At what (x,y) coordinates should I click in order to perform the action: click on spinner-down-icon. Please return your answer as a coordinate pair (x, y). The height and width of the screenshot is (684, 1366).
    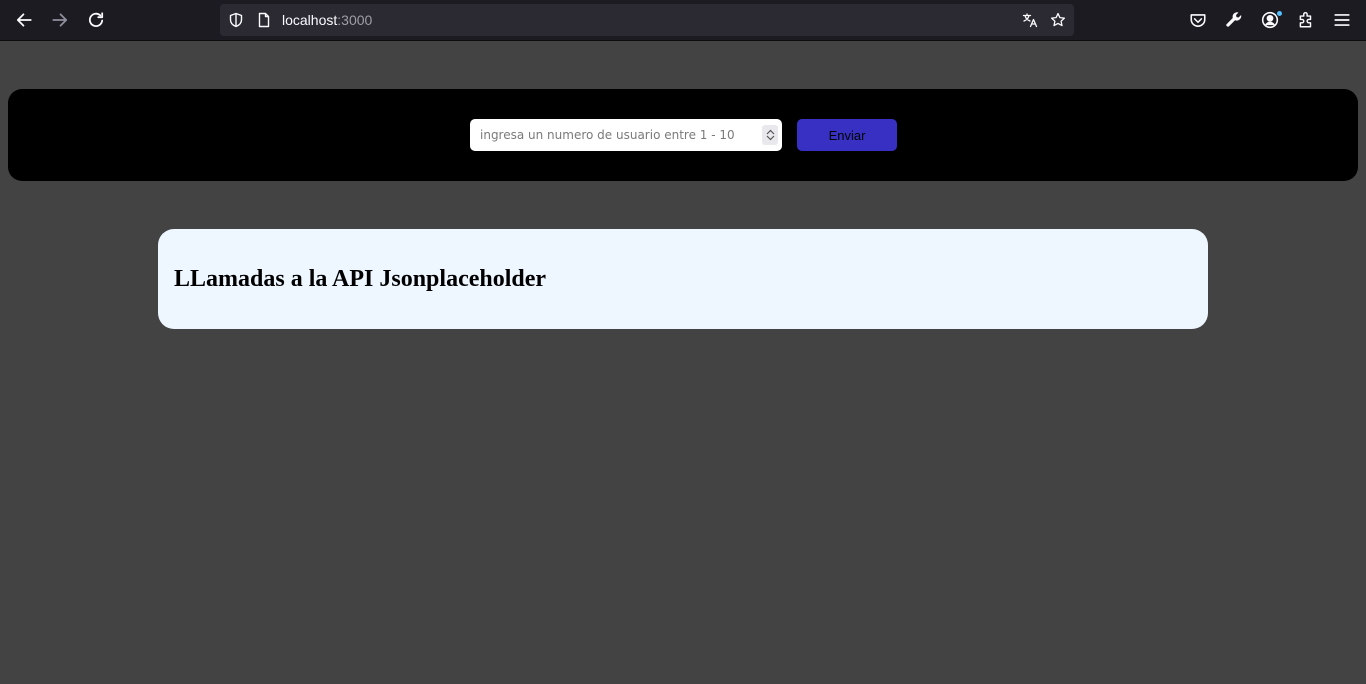
    Looking at the image, I should click on (770, 138).